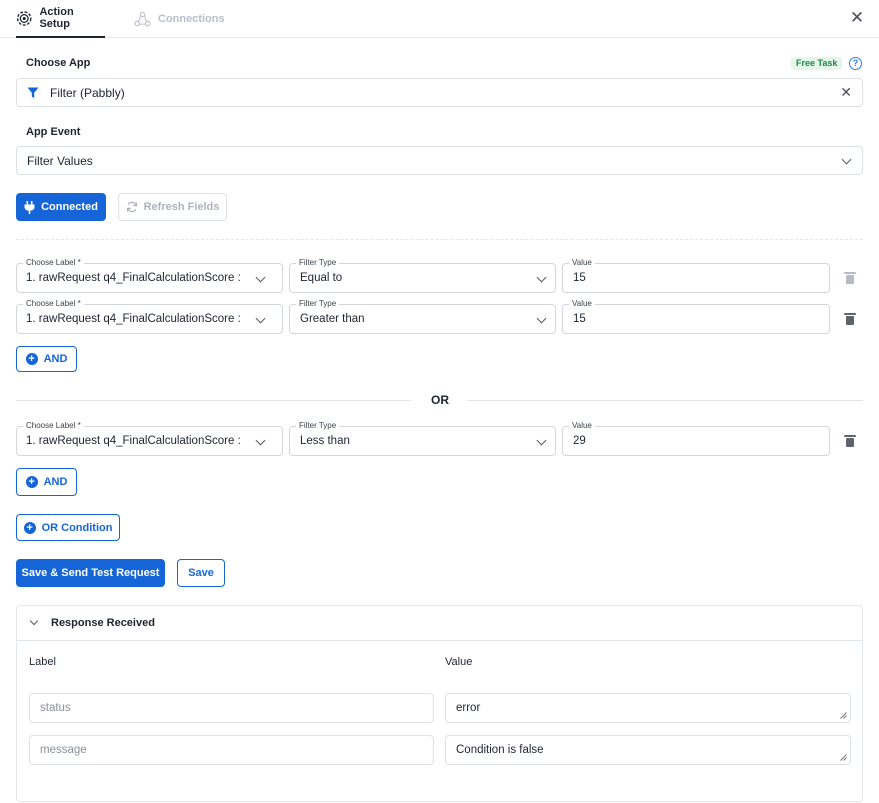  Describe the element at coordinates (696, 438) in the screenshot. I see `value-input: Value 29` at that location.